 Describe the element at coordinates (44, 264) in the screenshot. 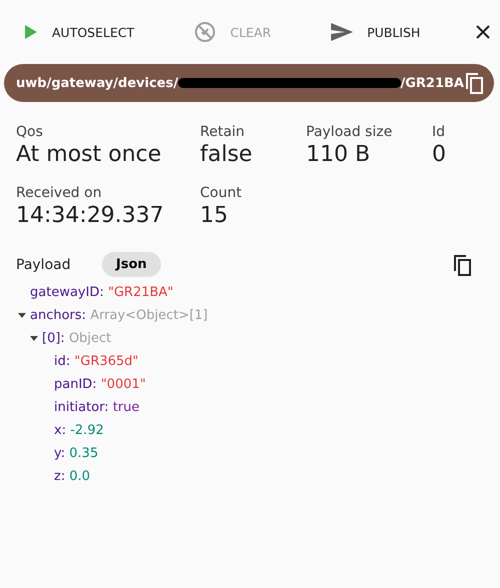

I see `payload-label: Payload` at that location.